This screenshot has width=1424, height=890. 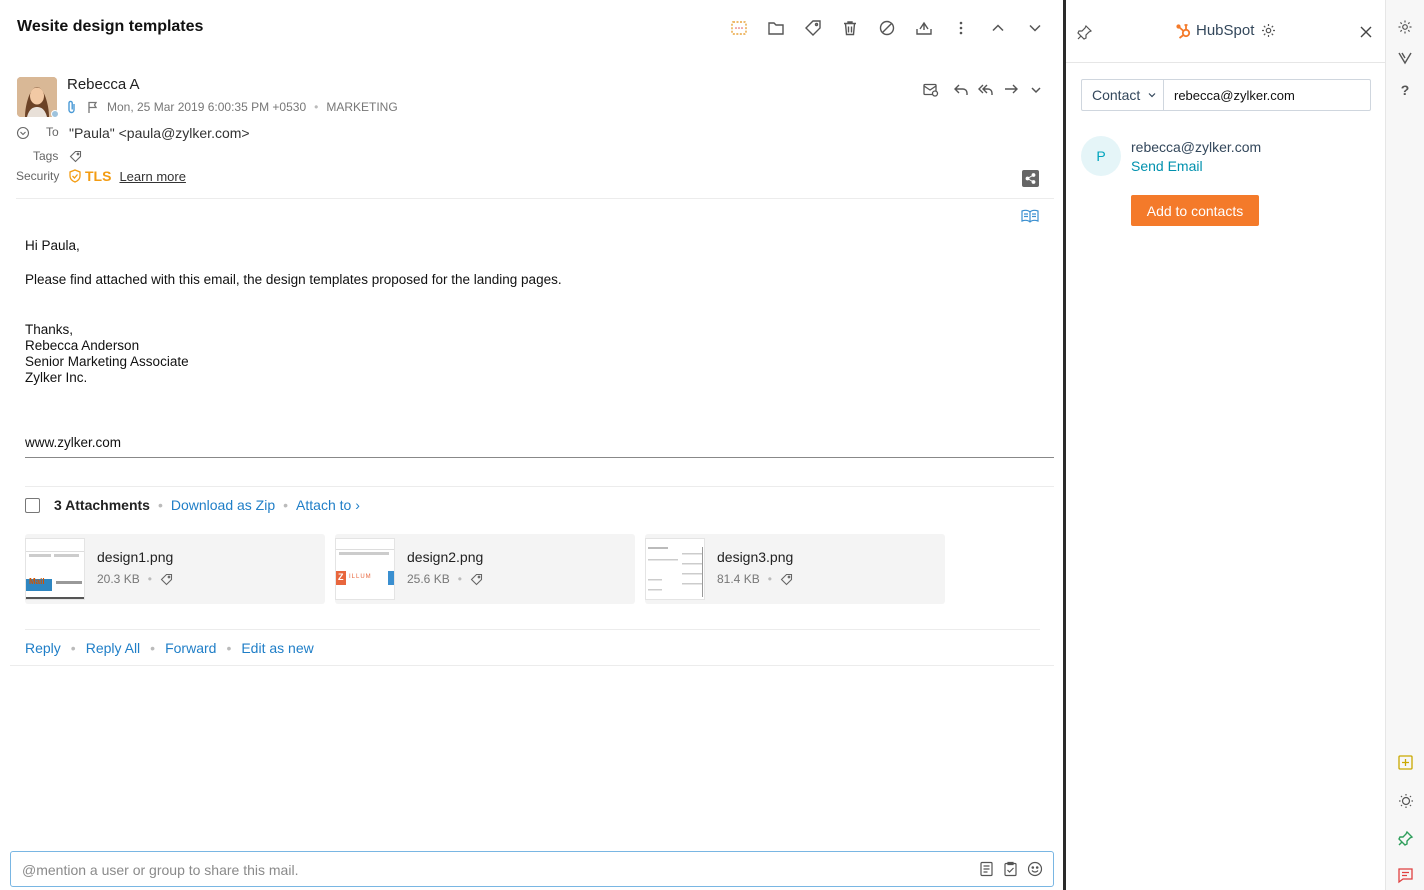 I want to click on attachment-card: design3.png 81.4 KB •, so click(x=795, y=569).